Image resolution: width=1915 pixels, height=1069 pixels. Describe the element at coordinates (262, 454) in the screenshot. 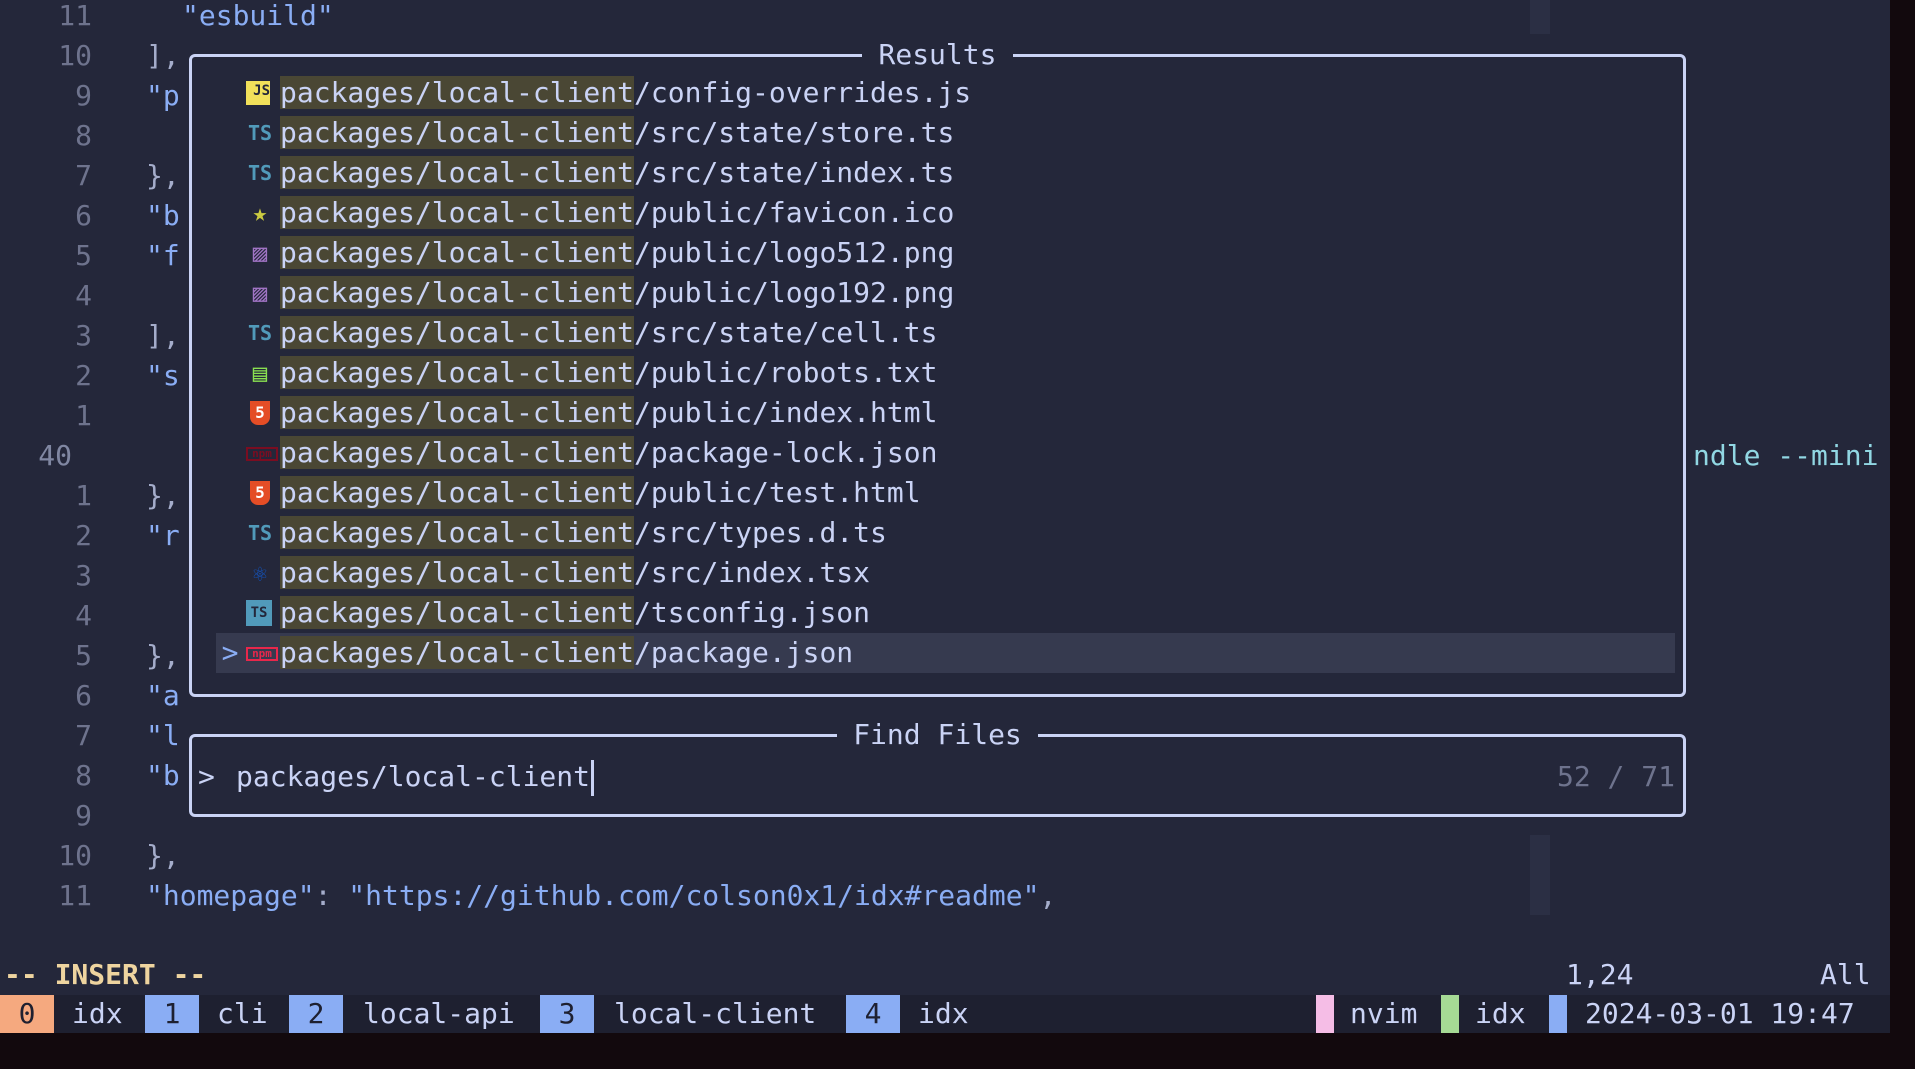

I see `npm-lock-icon: npm` at that location.